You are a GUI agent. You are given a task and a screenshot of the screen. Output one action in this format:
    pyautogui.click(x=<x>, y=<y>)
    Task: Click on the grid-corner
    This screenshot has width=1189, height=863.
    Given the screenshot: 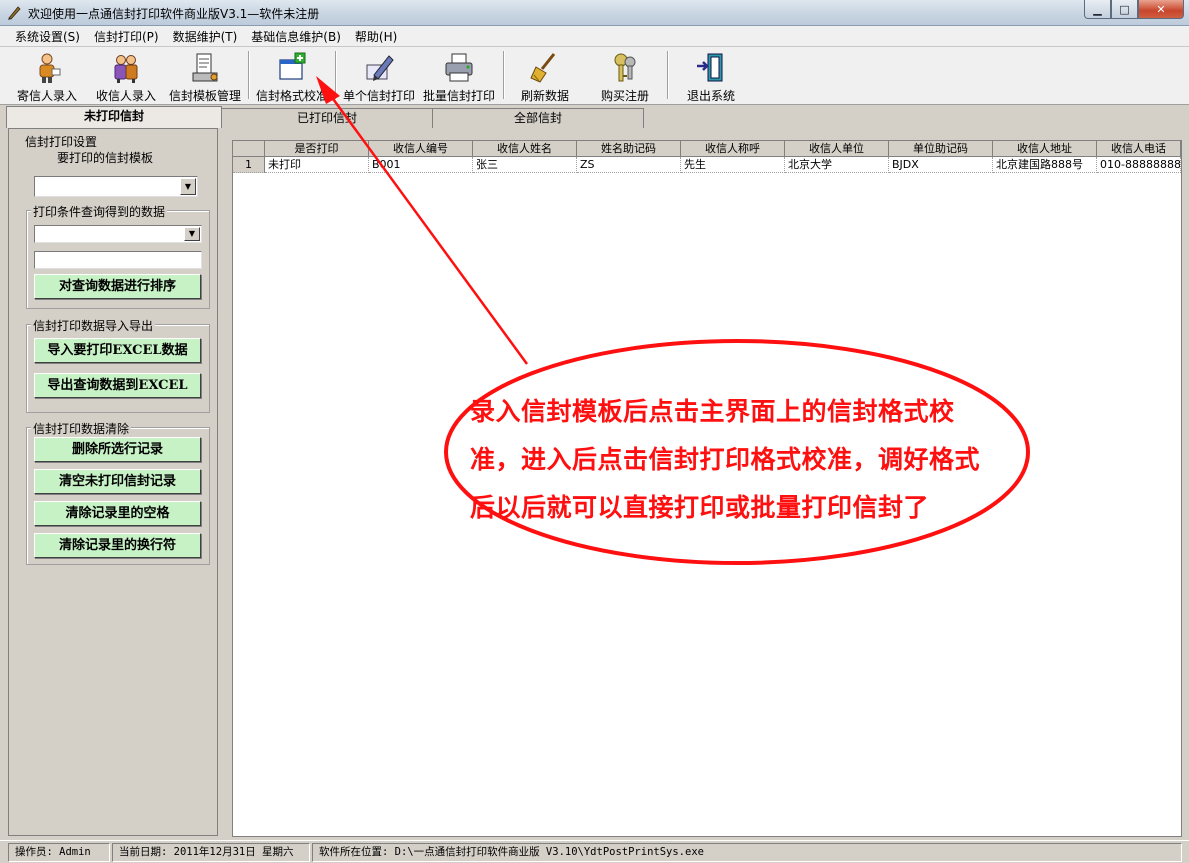 What is the action you would take?
    pyautogui.click(x=249, y=149)
    